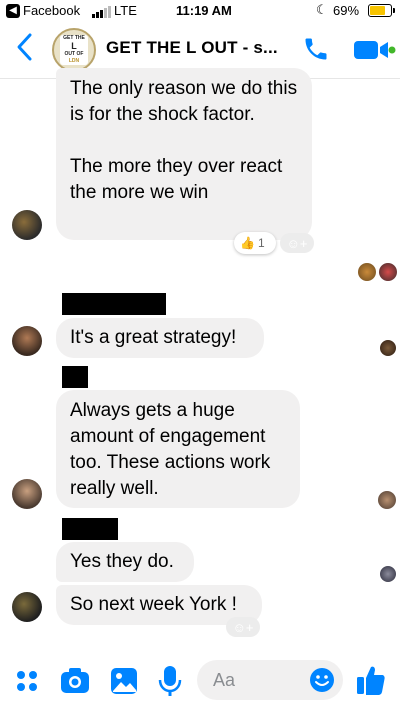  I want to click on video-call-button, so click(374, 50).